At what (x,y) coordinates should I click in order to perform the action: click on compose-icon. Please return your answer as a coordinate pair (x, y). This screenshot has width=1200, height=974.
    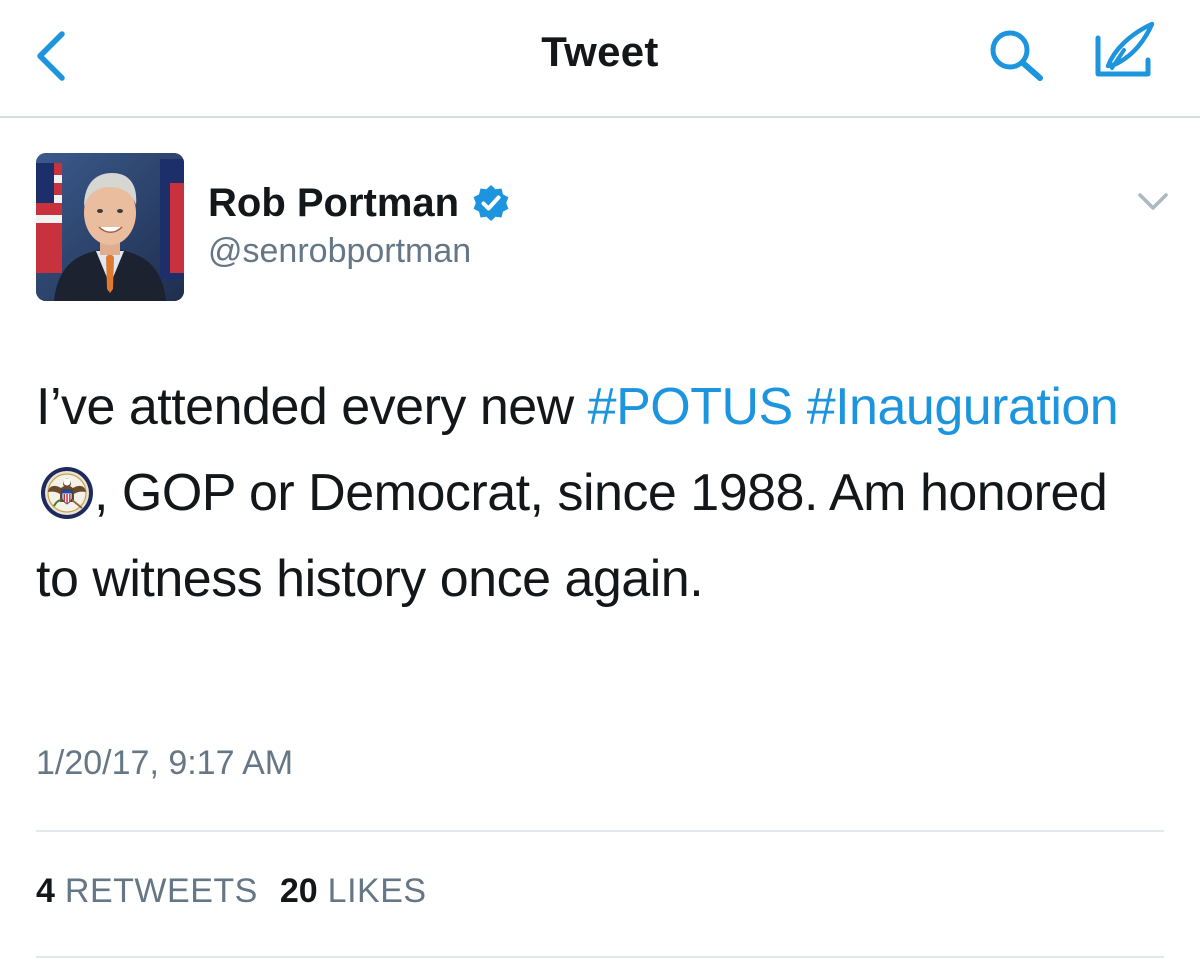
    Looking at the image, I should click on (1125, 49).